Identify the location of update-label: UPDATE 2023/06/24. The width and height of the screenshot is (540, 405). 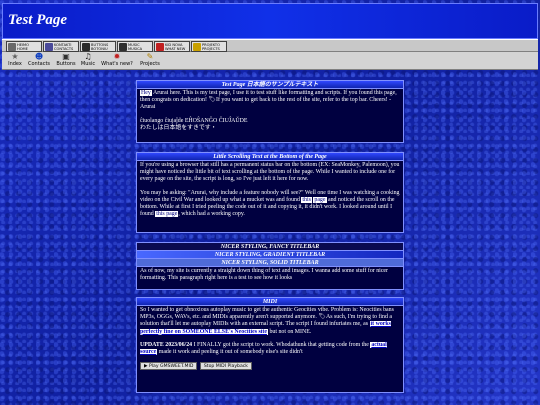
(166, 344).